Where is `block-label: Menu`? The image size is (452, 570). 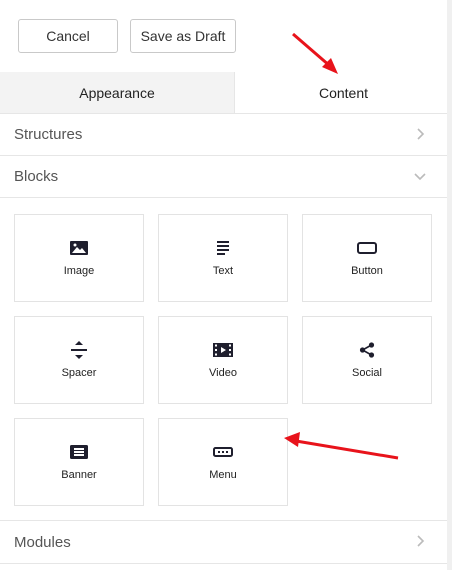 block-label: Menu is located at coordinates (223, 475).